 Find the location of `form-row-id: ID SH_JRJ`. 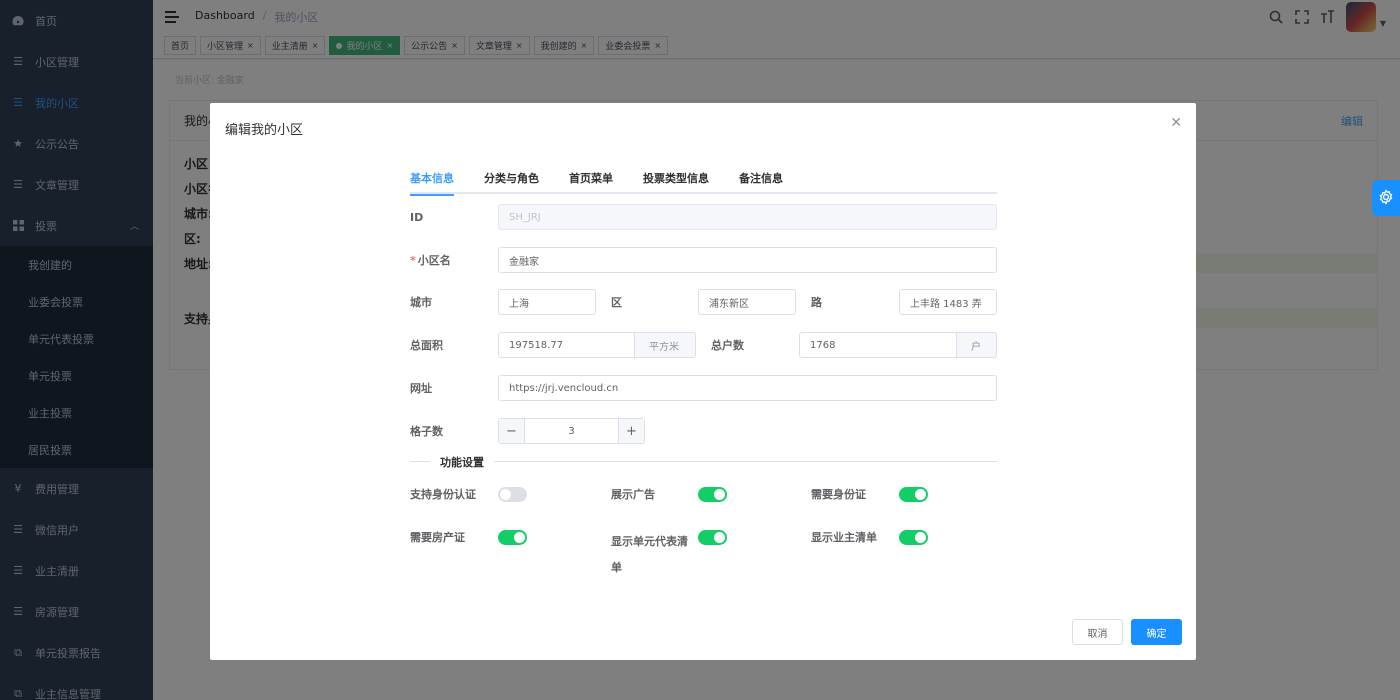

form-row-id: ID SH_JRJ is located at coordinates (703, 217).